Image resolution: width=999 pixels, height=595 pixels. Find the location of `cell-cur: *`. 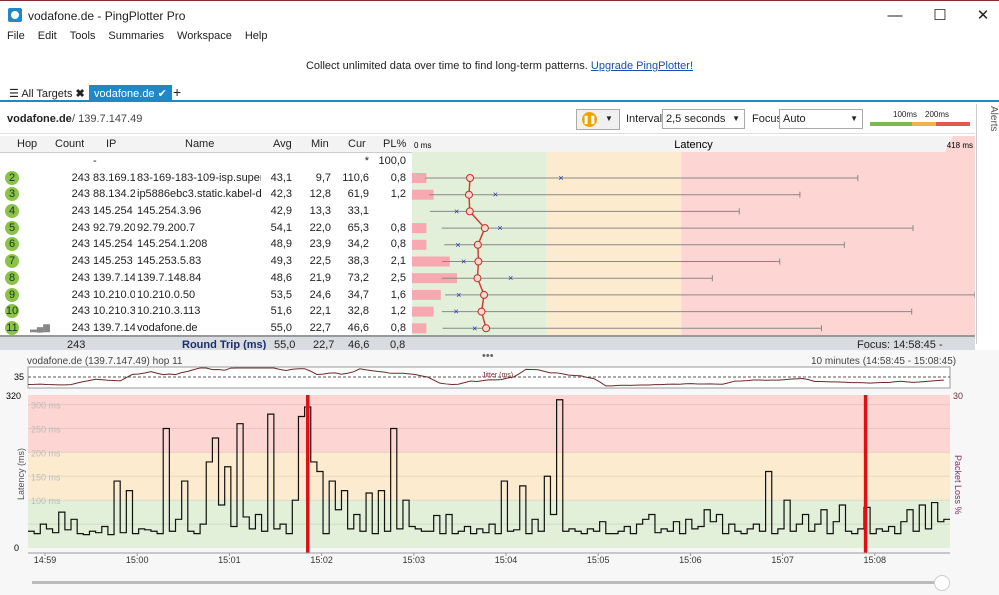

cell-cur: * is located at coordinates (366, 161).